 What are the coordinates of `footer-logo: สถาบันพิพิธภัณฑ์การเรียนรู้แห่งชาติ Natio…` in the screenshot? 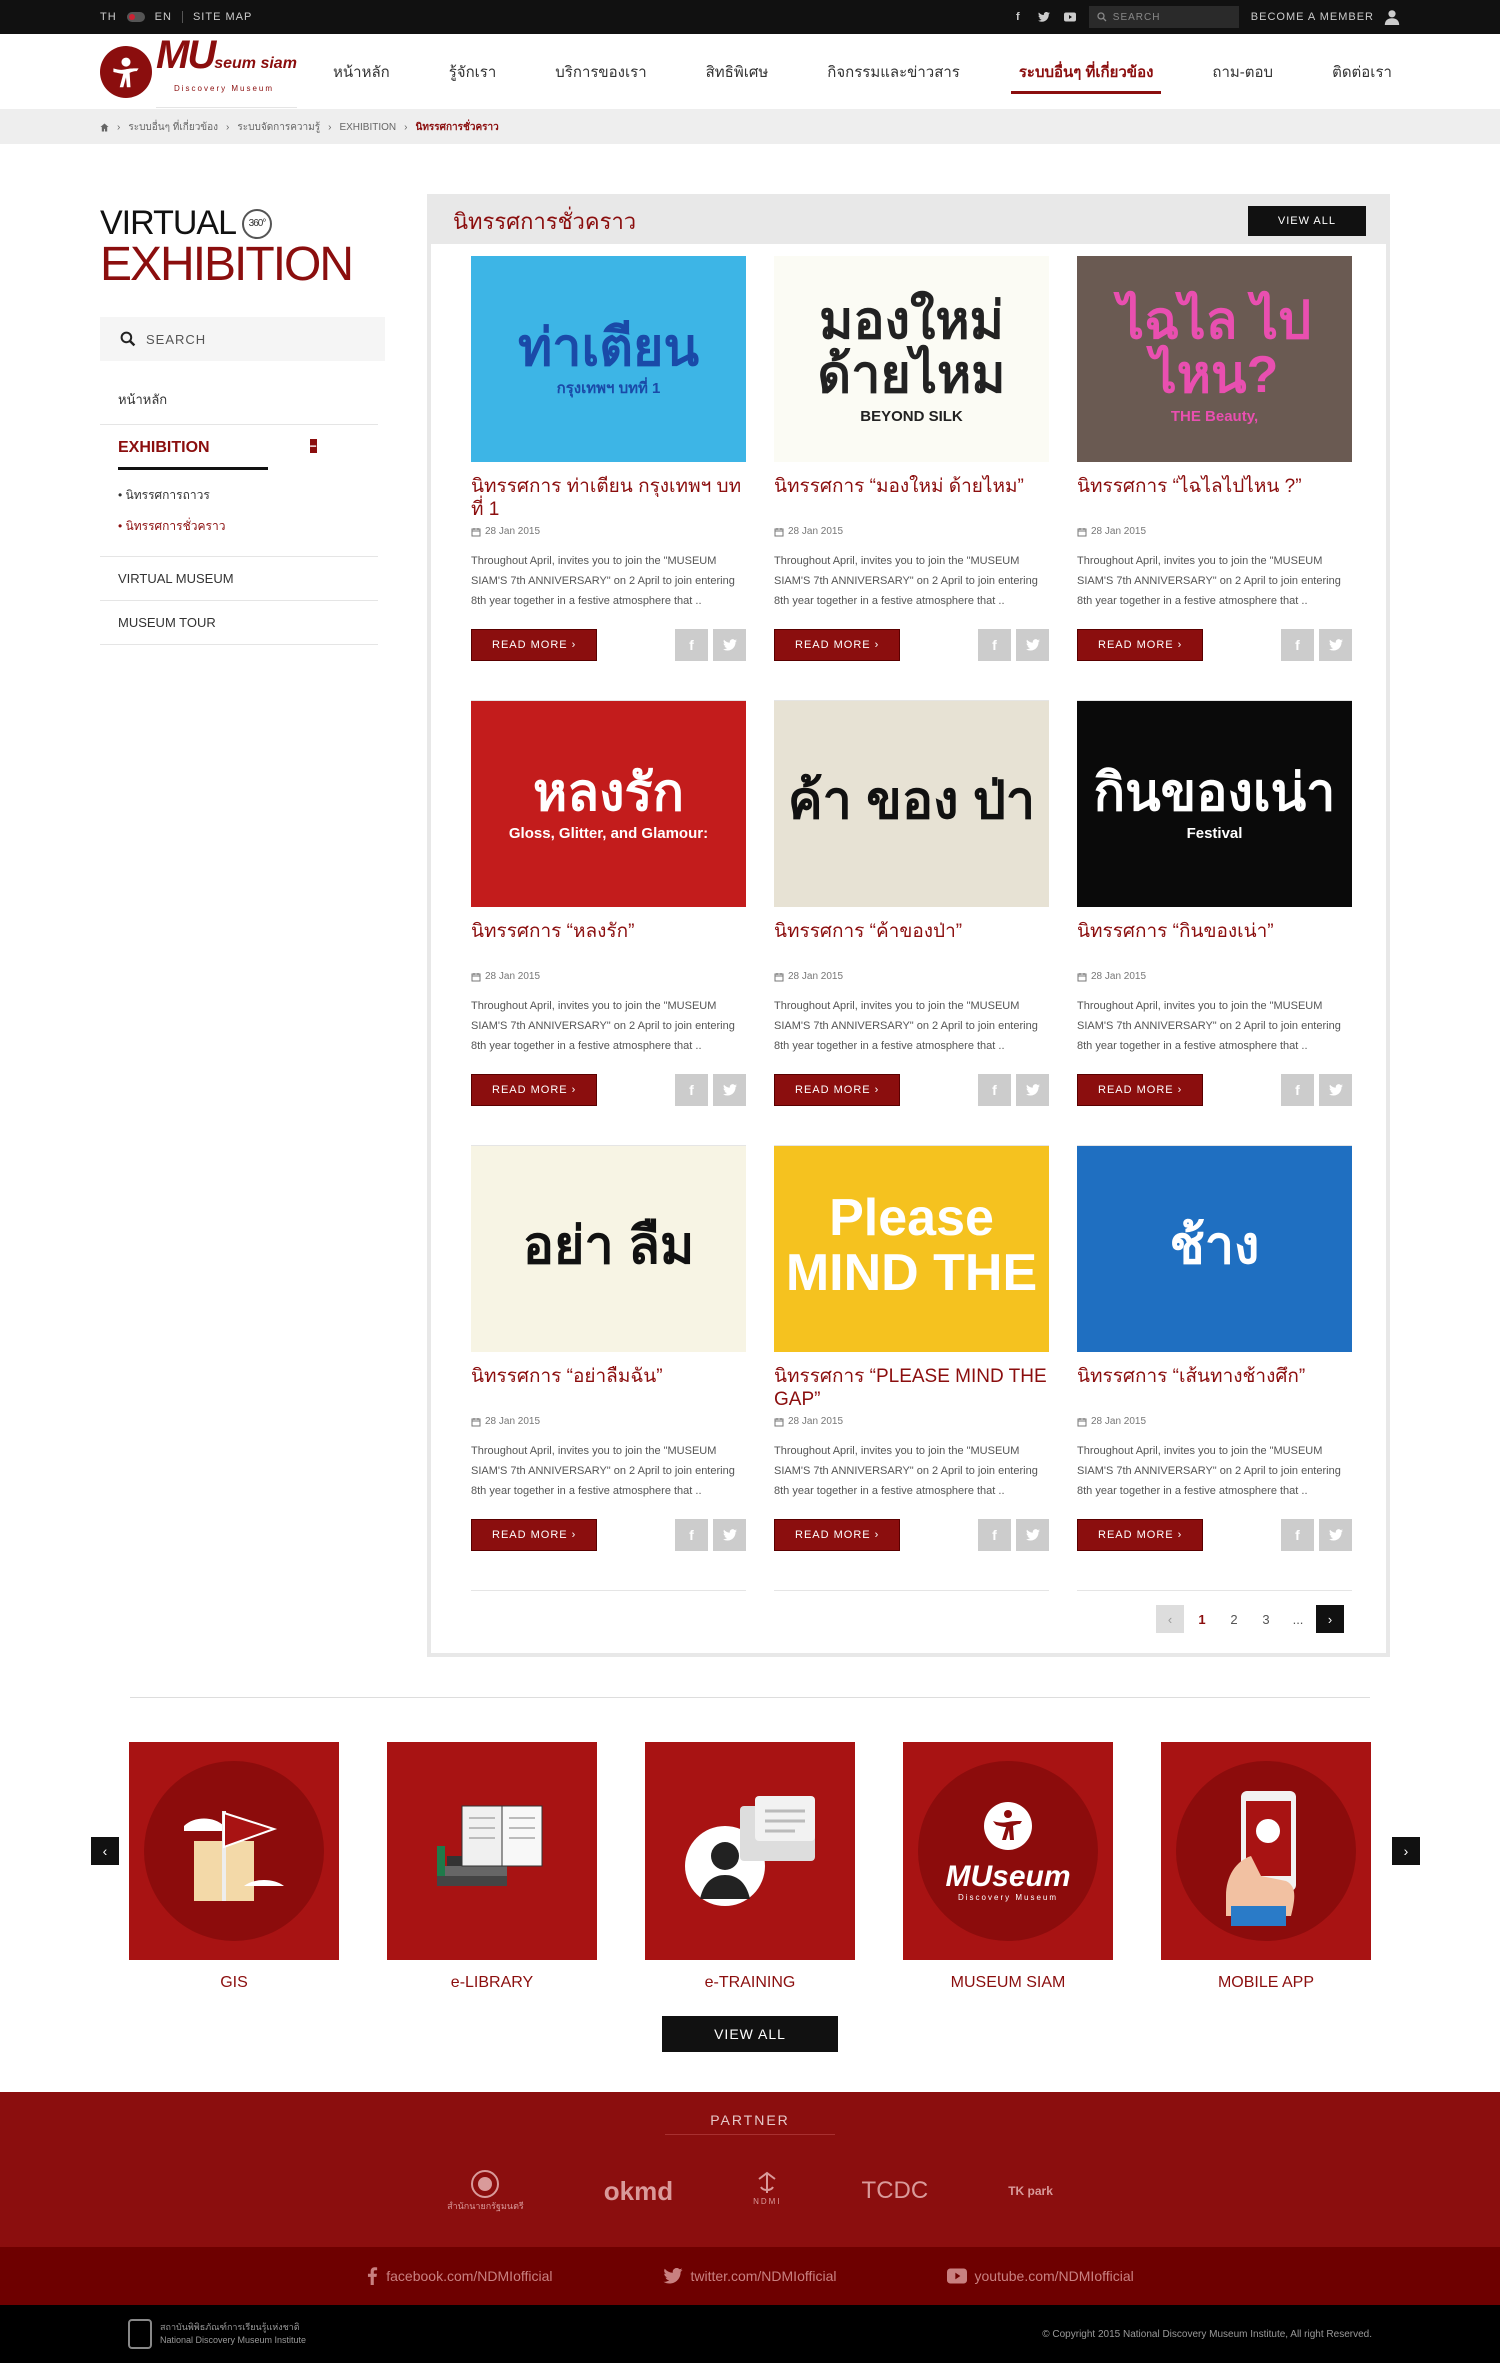 It's located at (217, 2334).